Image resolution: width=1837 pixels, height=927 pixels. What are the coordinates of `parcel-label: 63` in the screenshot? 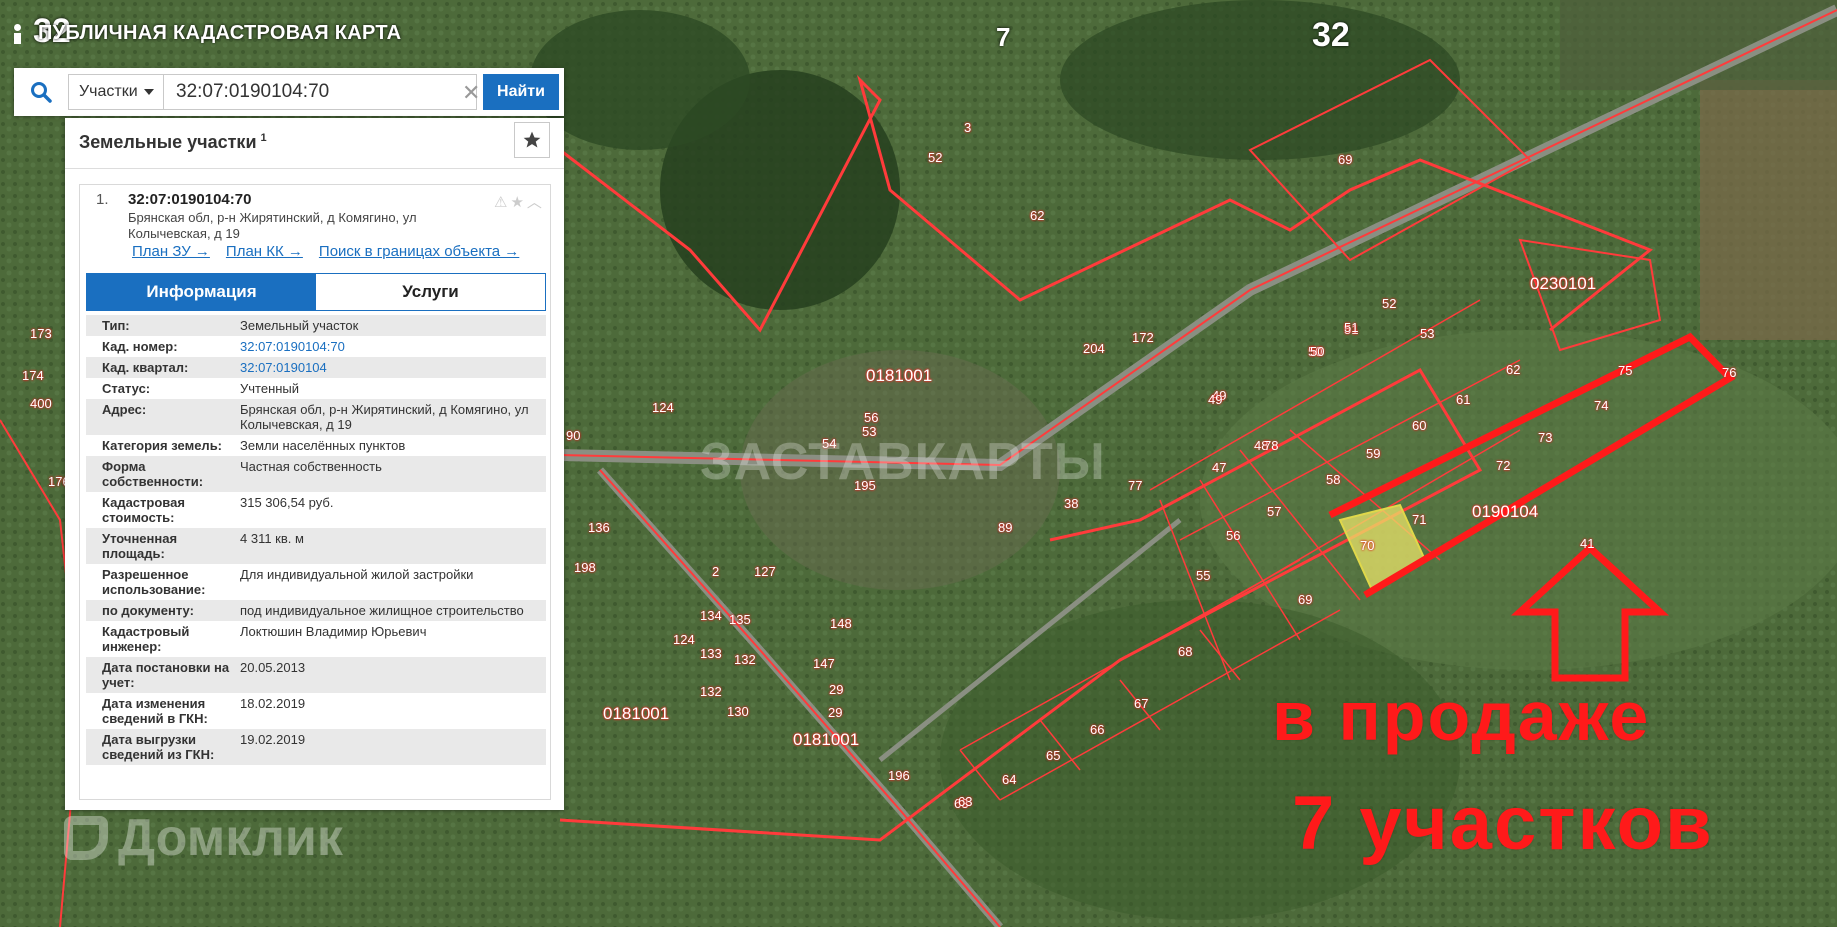 It's located at (965, 801).